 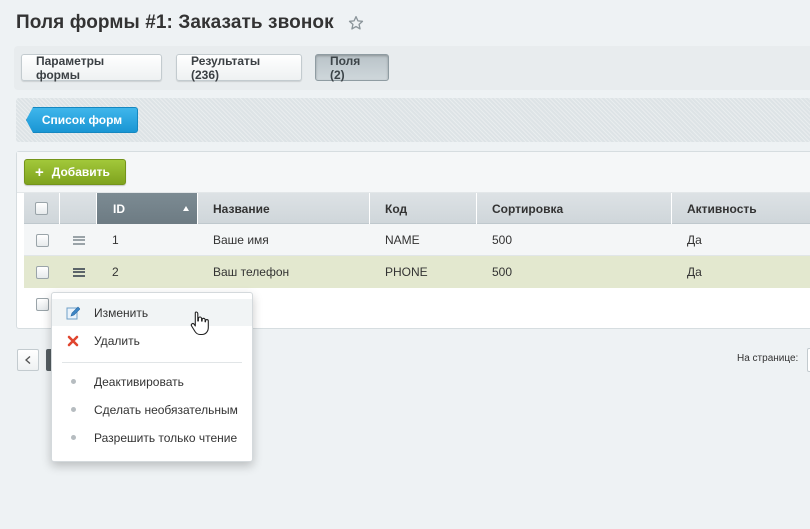 What do you see at coordinates (80, 172) in the screenshot?
I see `add-button-label: Добавить` at bounding box center [80, 172].